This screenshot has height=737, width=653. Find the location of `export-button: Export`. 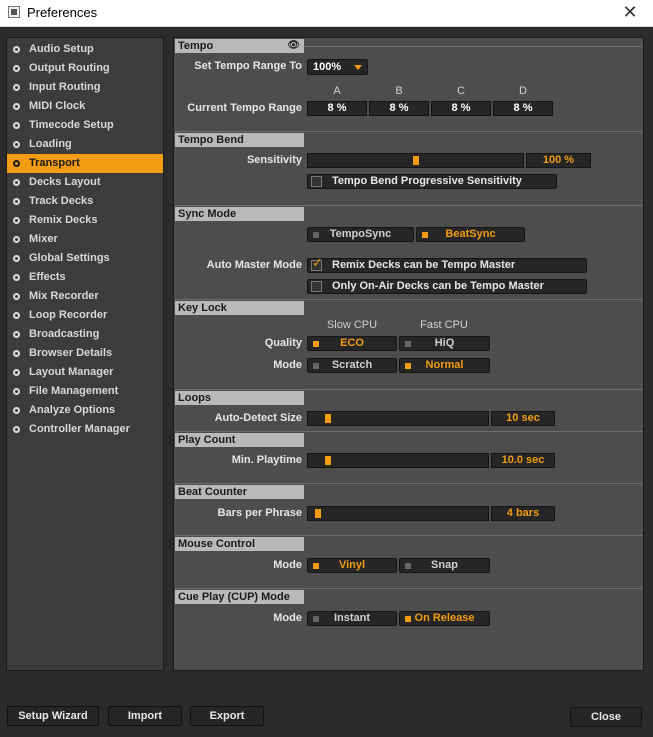

export-button: Export is located at coordinates (227, 716).